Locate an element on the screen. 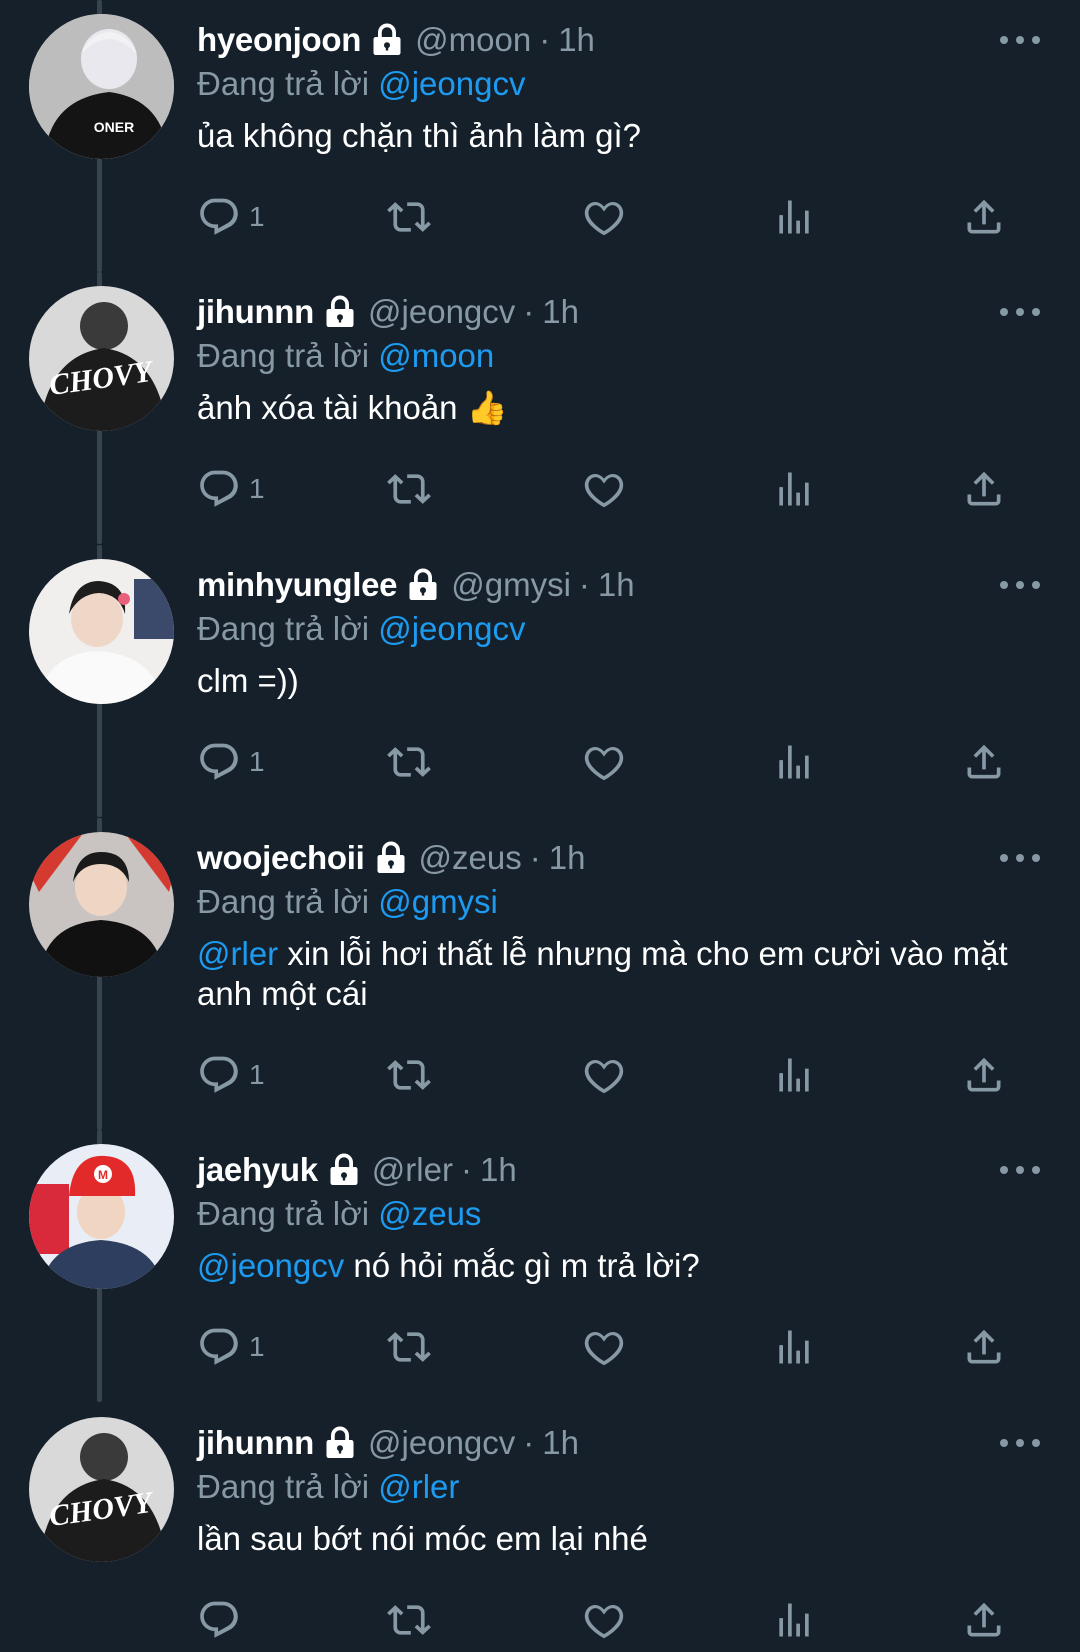 This screenshot has width=1080, height=1652. body-mention: @rler is located at coordinates (237, 953).